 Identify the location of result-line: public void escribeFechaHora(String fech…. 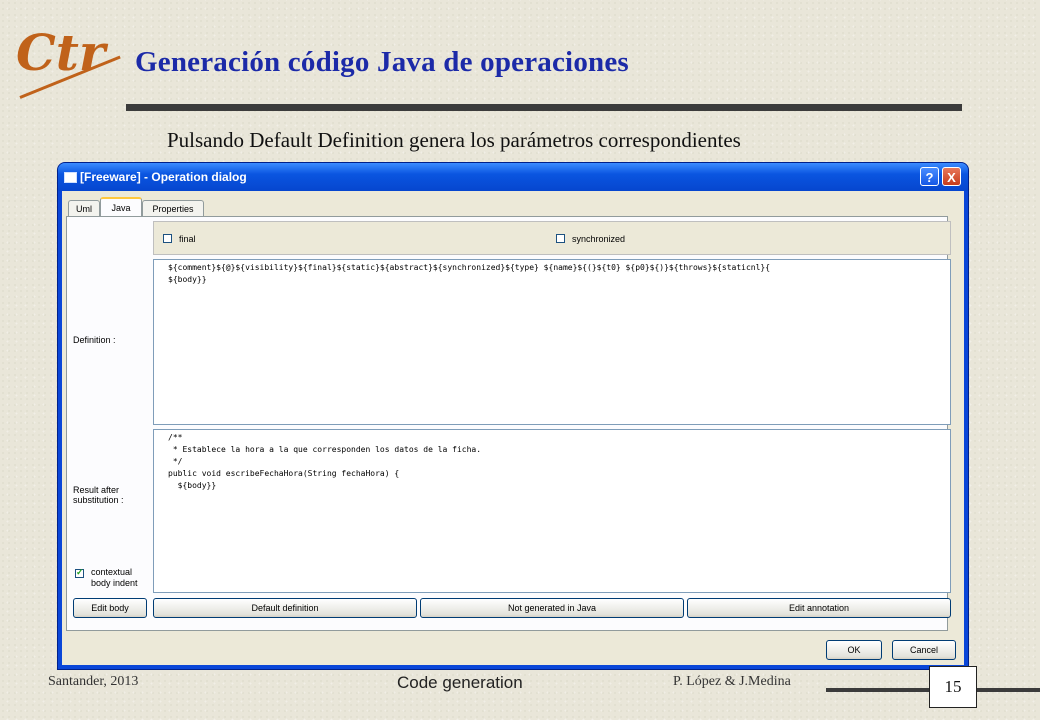
(284, 473).